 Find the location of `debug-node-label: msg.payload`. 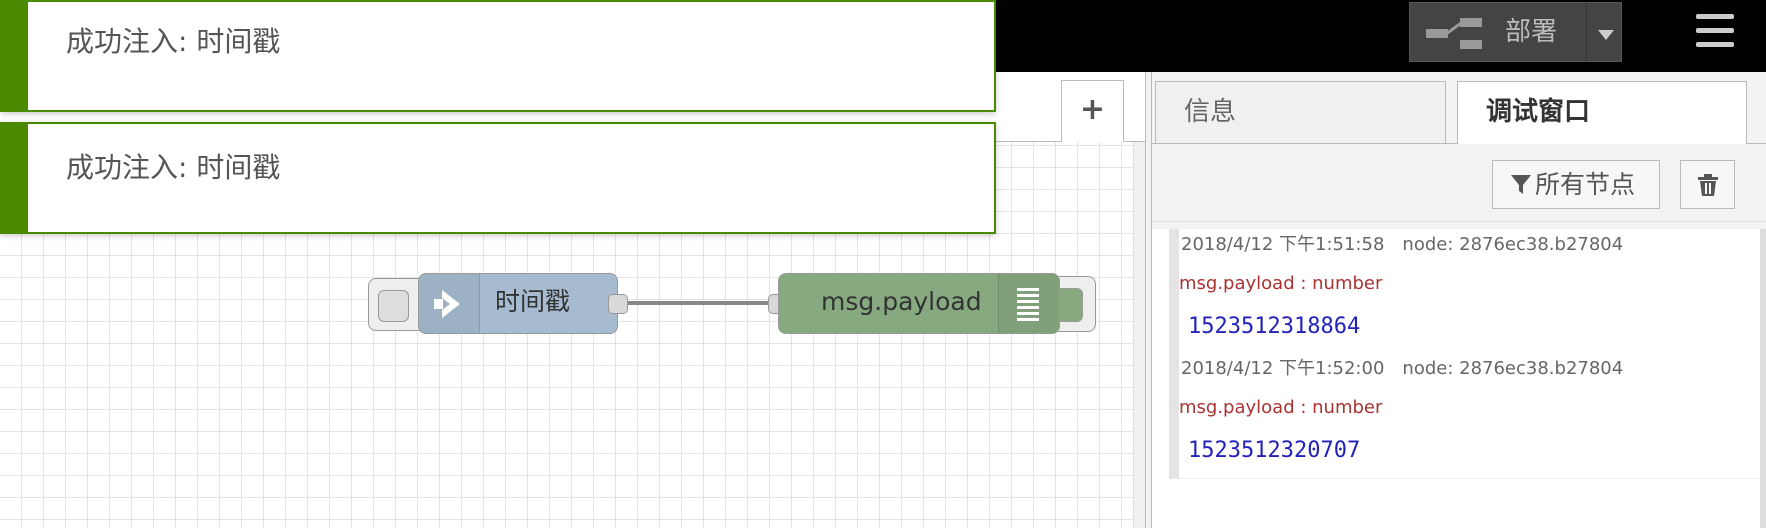

debug-node-label: msg.payload is located at coordinates (901, 301).